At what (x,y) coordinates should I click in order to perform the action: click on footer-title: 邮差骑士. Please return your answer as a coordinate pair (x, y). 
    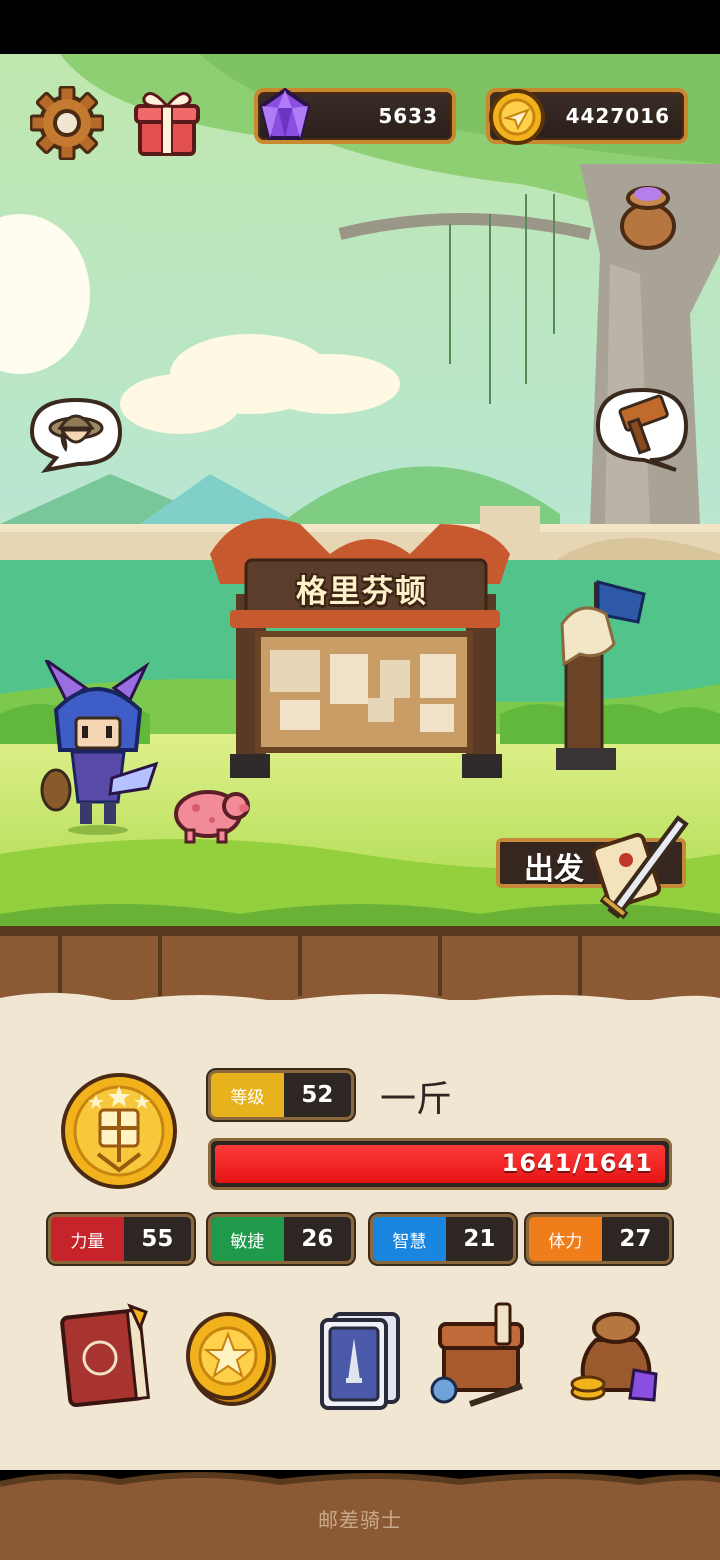
    Looking at the image, I should click on (360, 1520).